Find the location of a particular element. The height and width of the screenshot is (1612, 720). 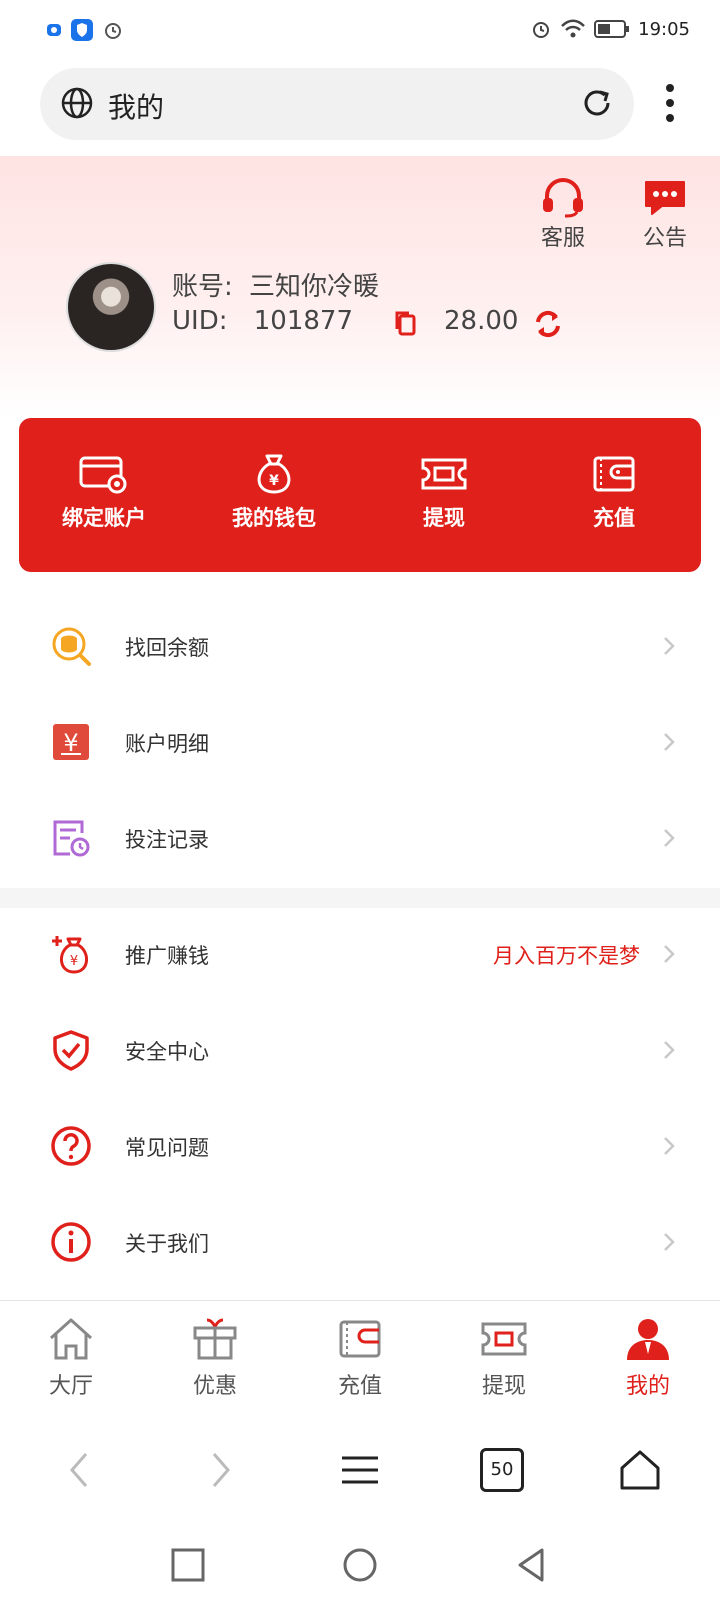

customer-service-button: 客服 is located at coordinates (563, 215).